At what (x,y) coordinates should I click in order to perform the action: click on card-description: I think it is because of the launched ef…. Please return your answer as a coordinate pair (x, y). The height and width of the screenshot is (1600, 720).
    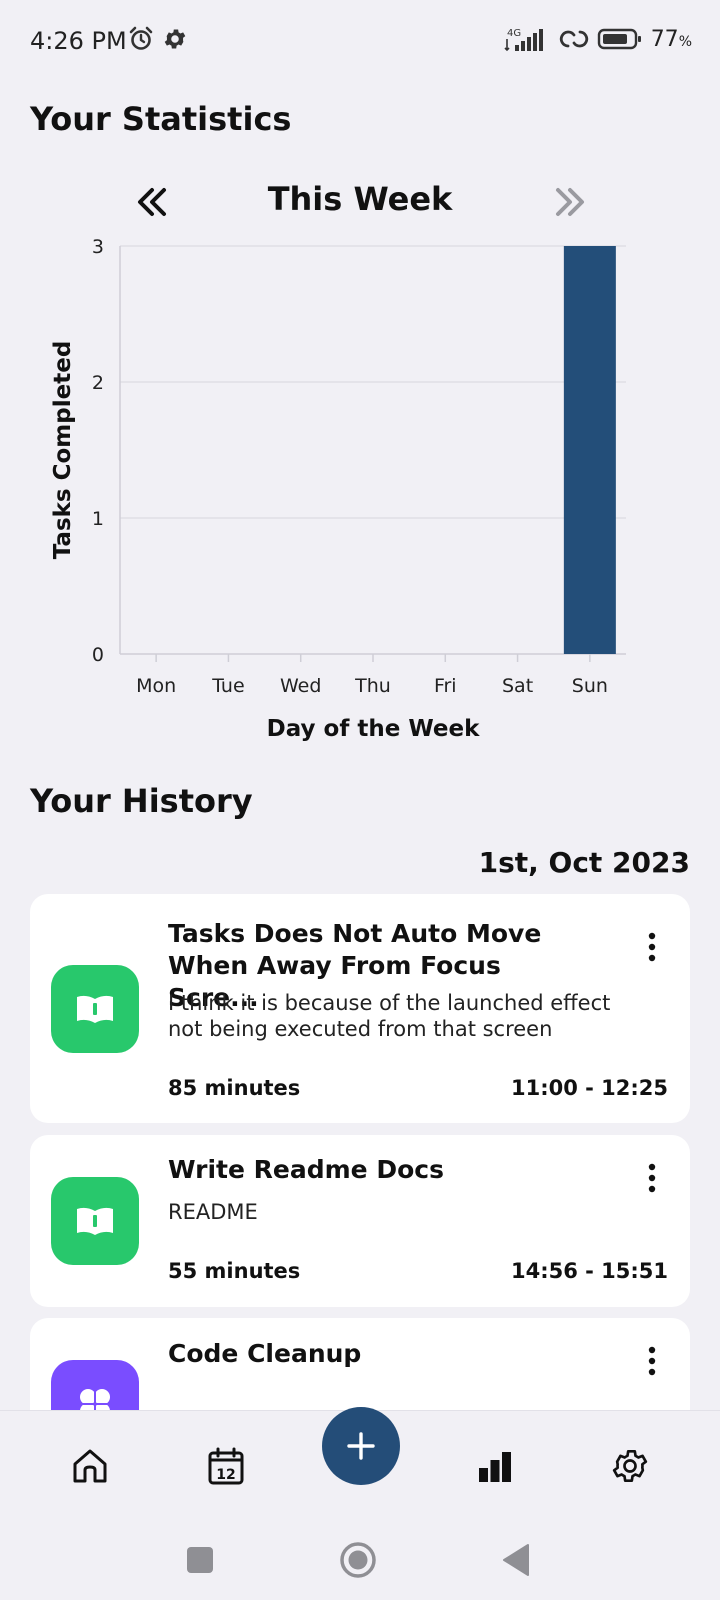
    Looking at the image, I should click on (408, 1016).